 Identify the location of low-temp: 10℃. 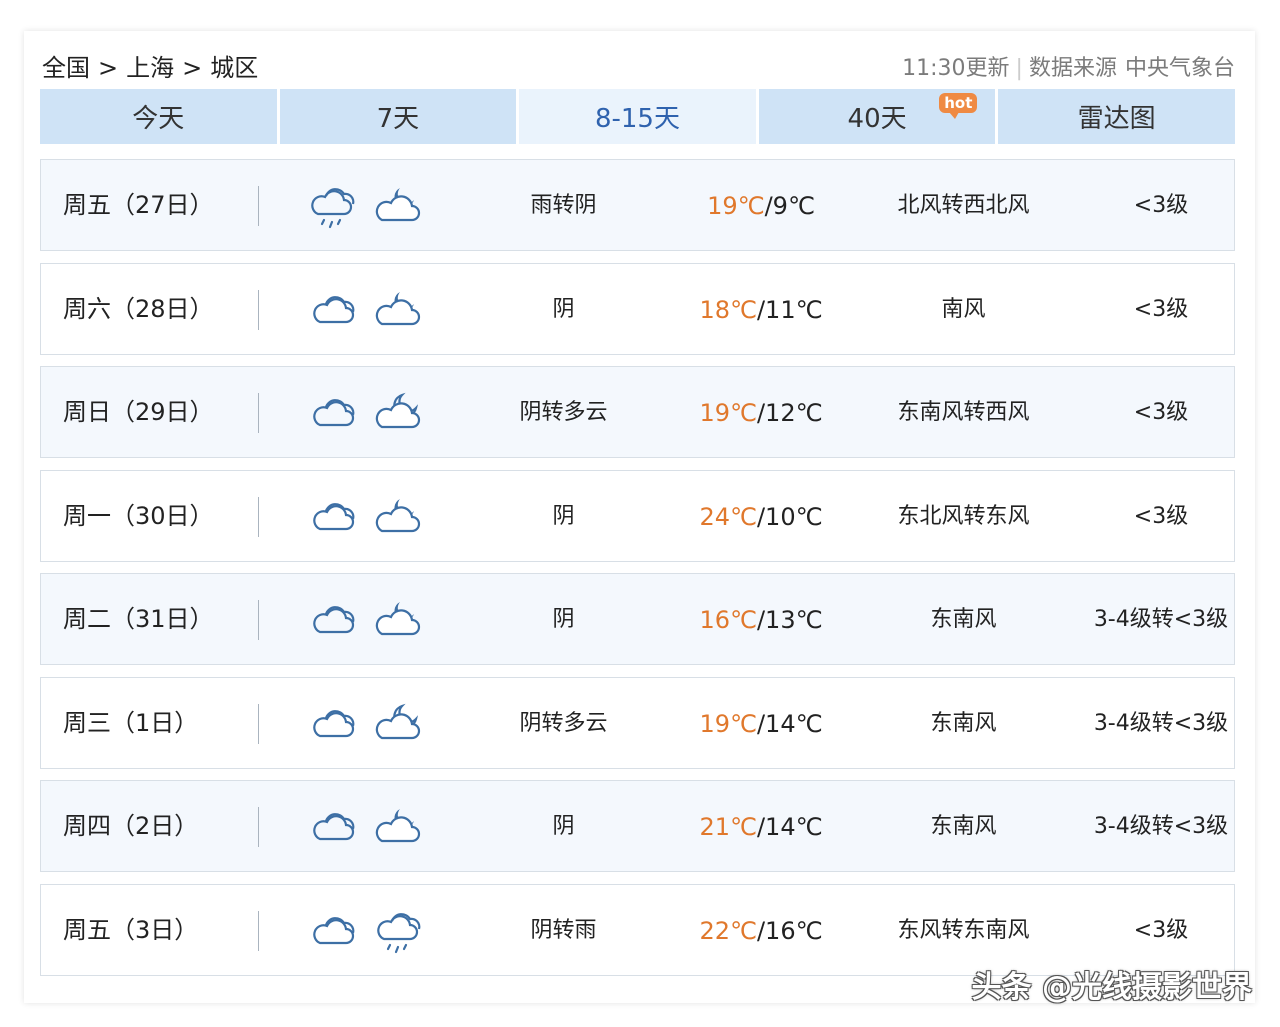
(794, 516).